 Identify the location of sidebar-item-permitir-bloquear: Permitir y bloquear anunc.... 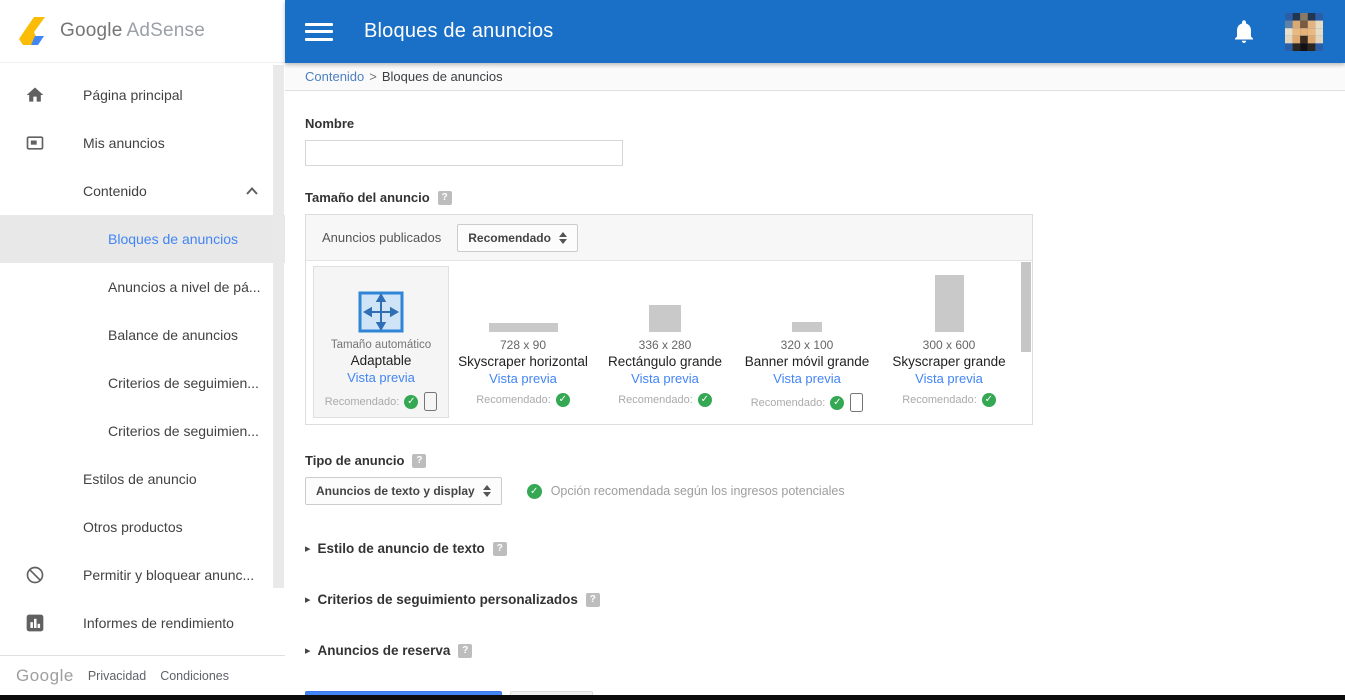
(142, 575).